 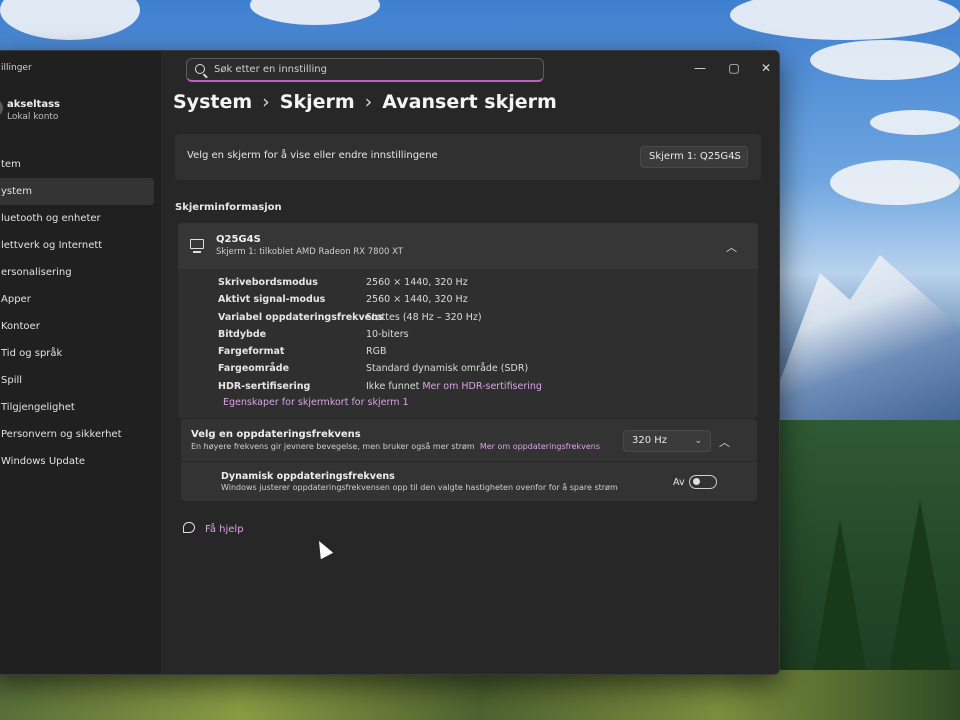 What do you see at coordinates (276, 434) in the screenshot?
I see `refresh-rate-title: Velg en oppdateringsfrekvens` at bounding box center [276, 434].